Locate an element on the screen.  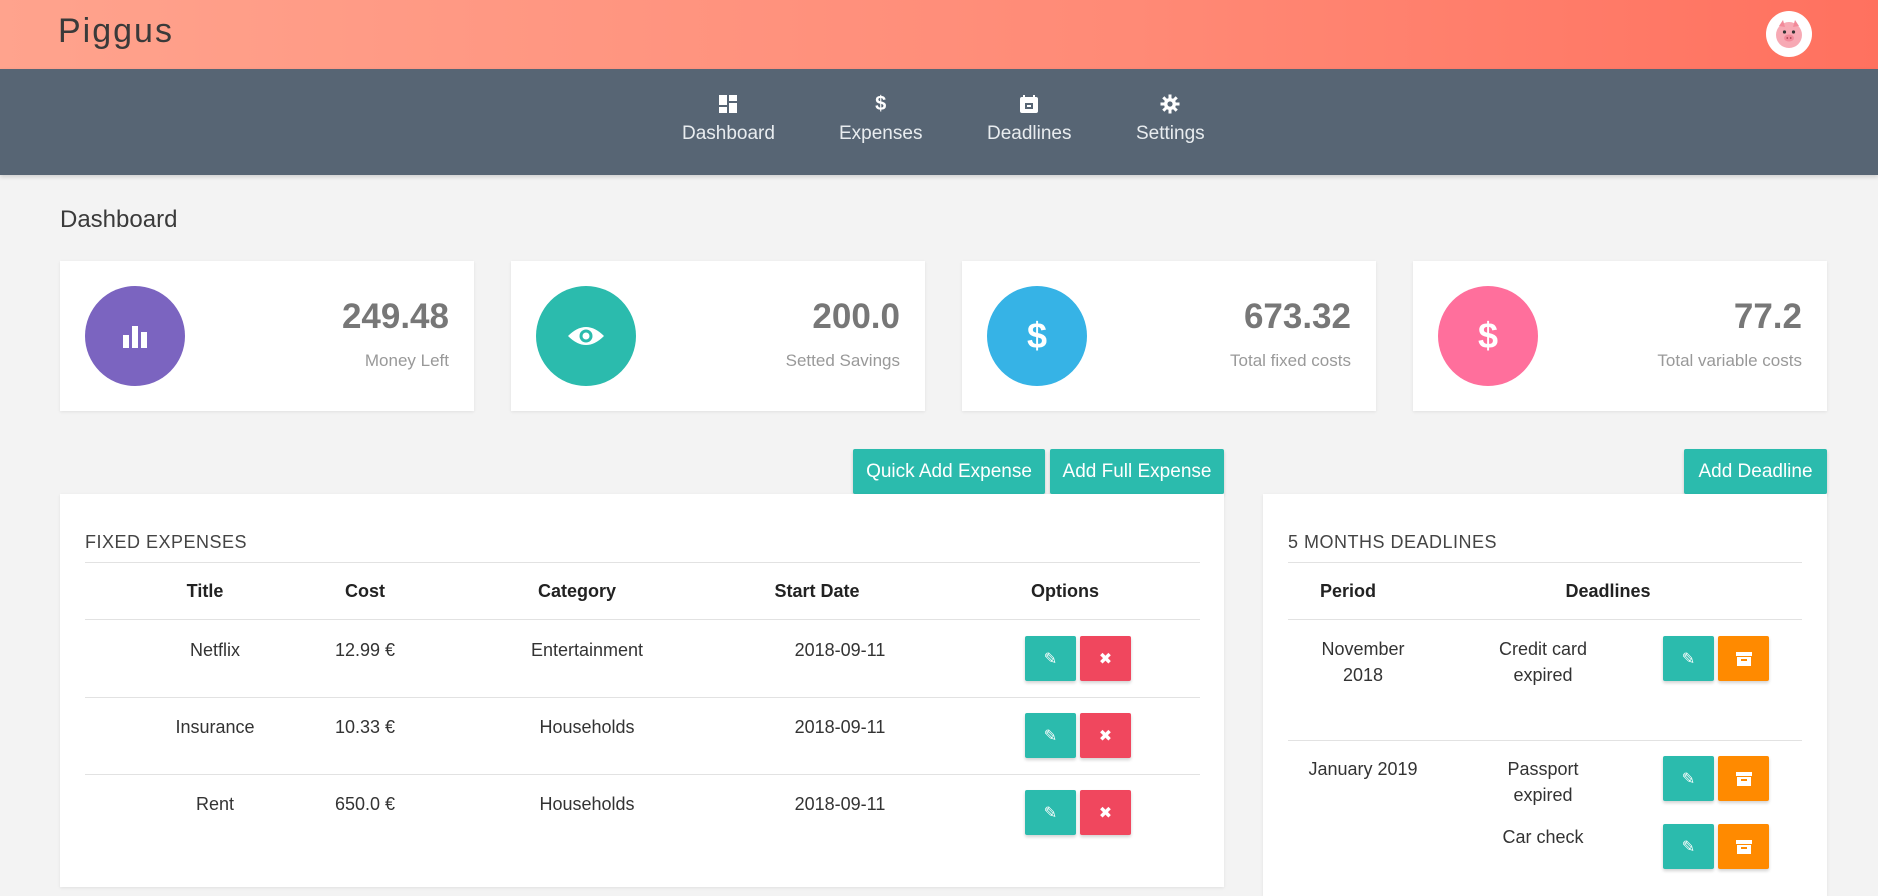
column-header: Options is located at coordinates (1065, 591).